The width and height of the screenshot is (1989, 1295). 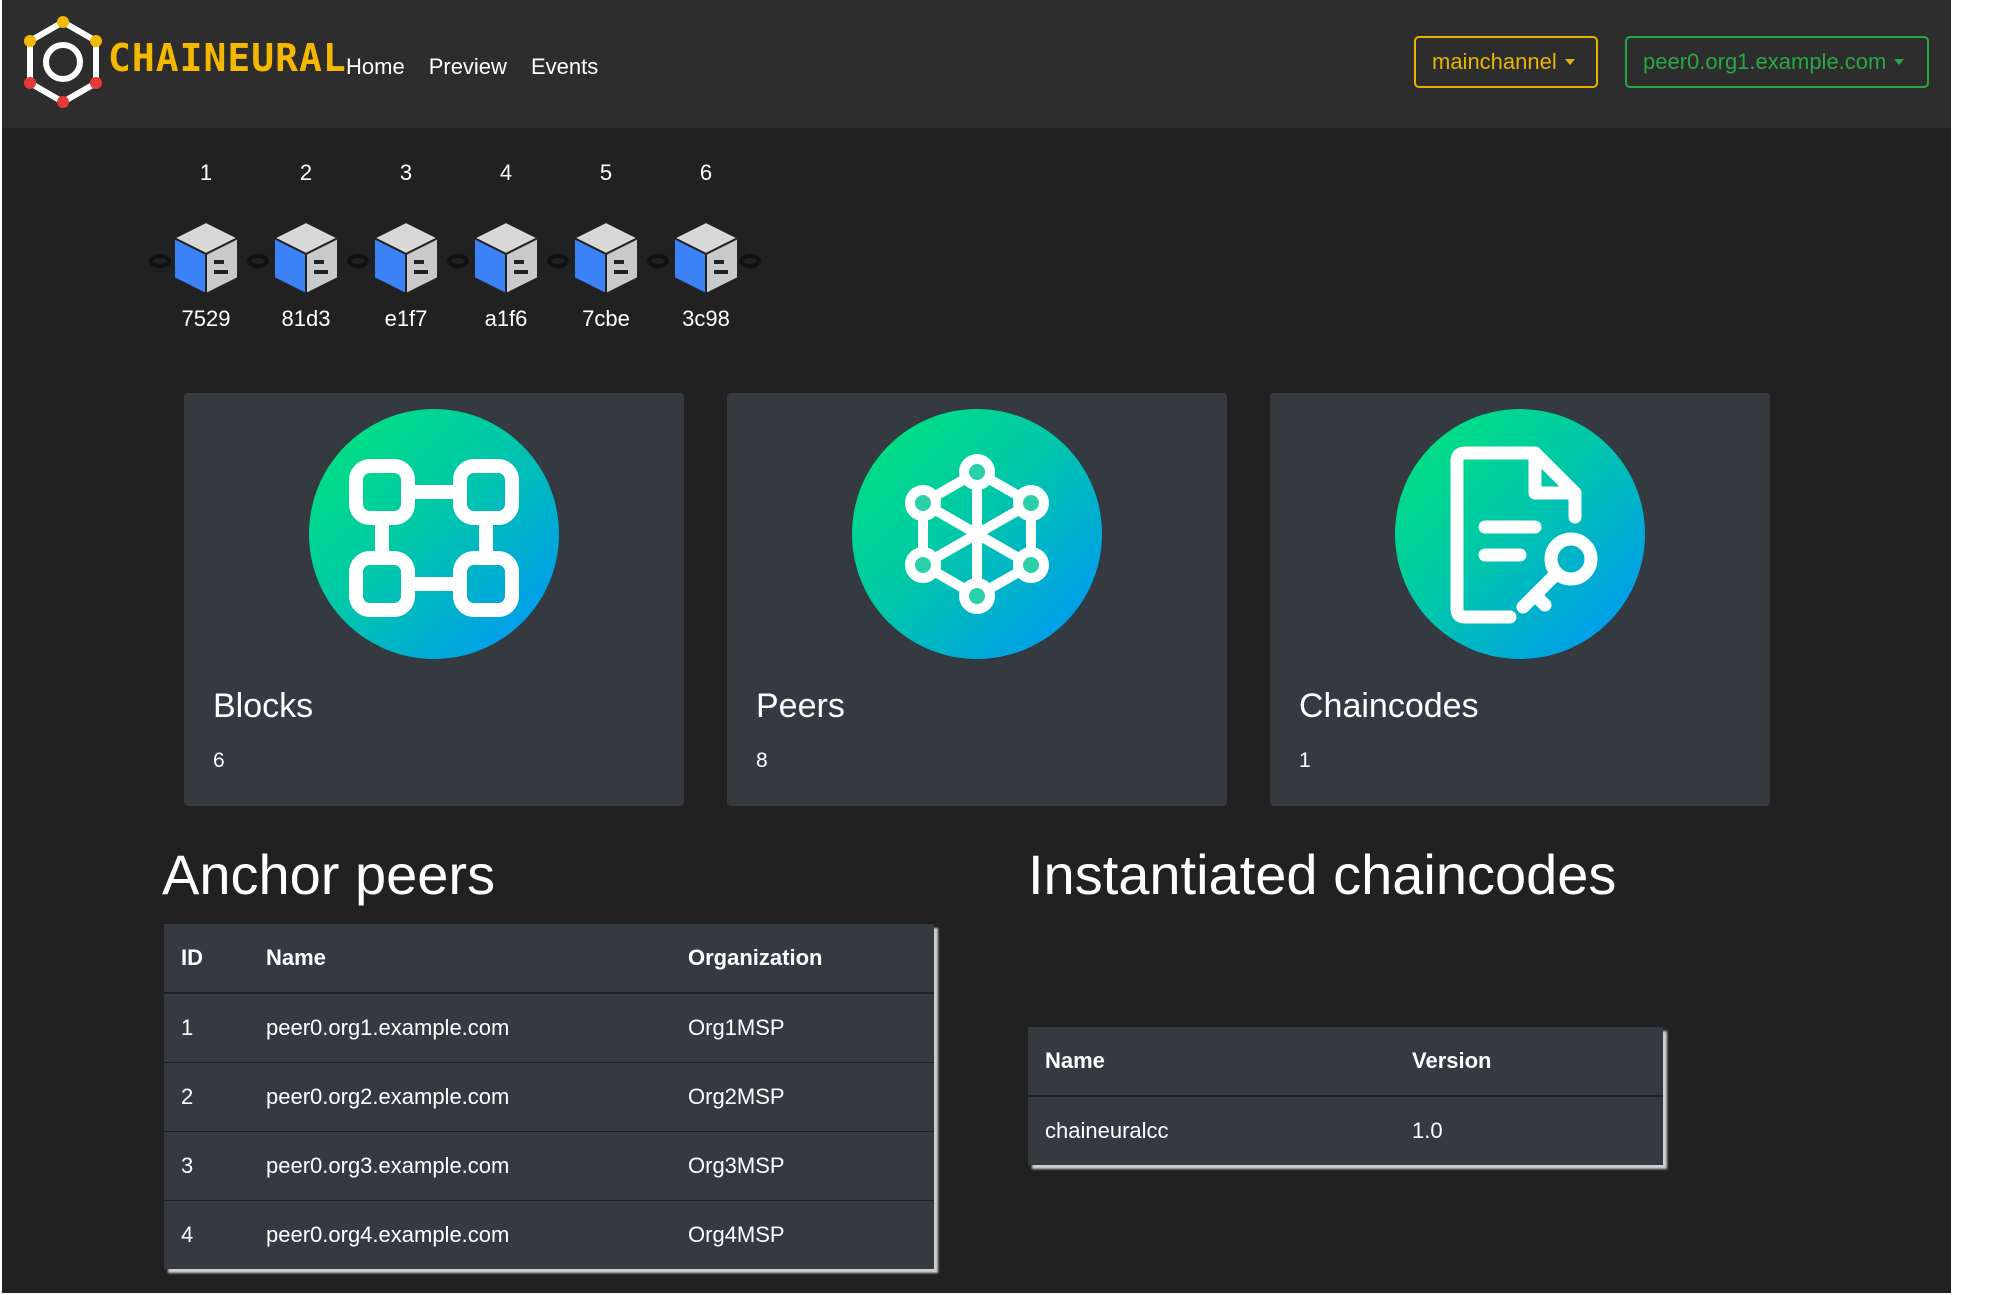 I want to click on block-item: 5 7cbe, so click(x=606, y=250).